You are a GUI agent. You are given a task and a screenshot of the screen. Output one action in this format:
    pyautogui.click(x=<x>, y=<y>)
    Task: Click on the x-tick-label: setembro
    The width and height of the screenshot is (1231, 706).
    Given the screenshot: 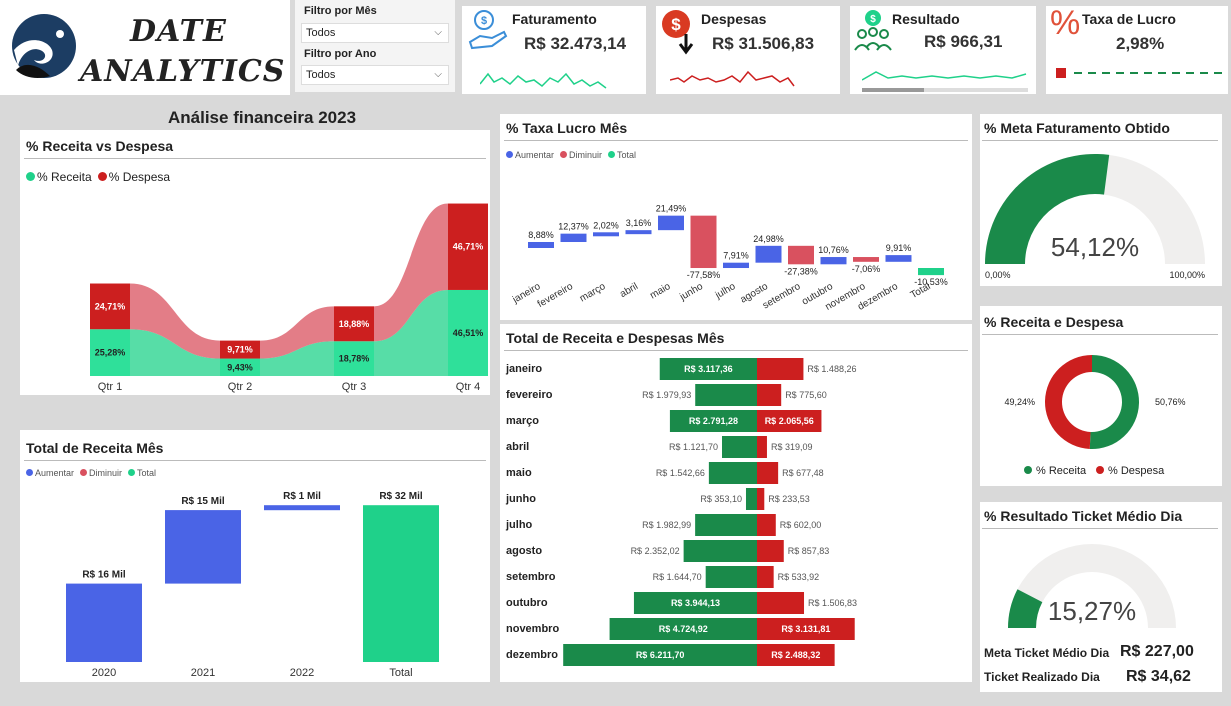 What is the action you would take?
    pyautogui.click(x=782, y=296)
    